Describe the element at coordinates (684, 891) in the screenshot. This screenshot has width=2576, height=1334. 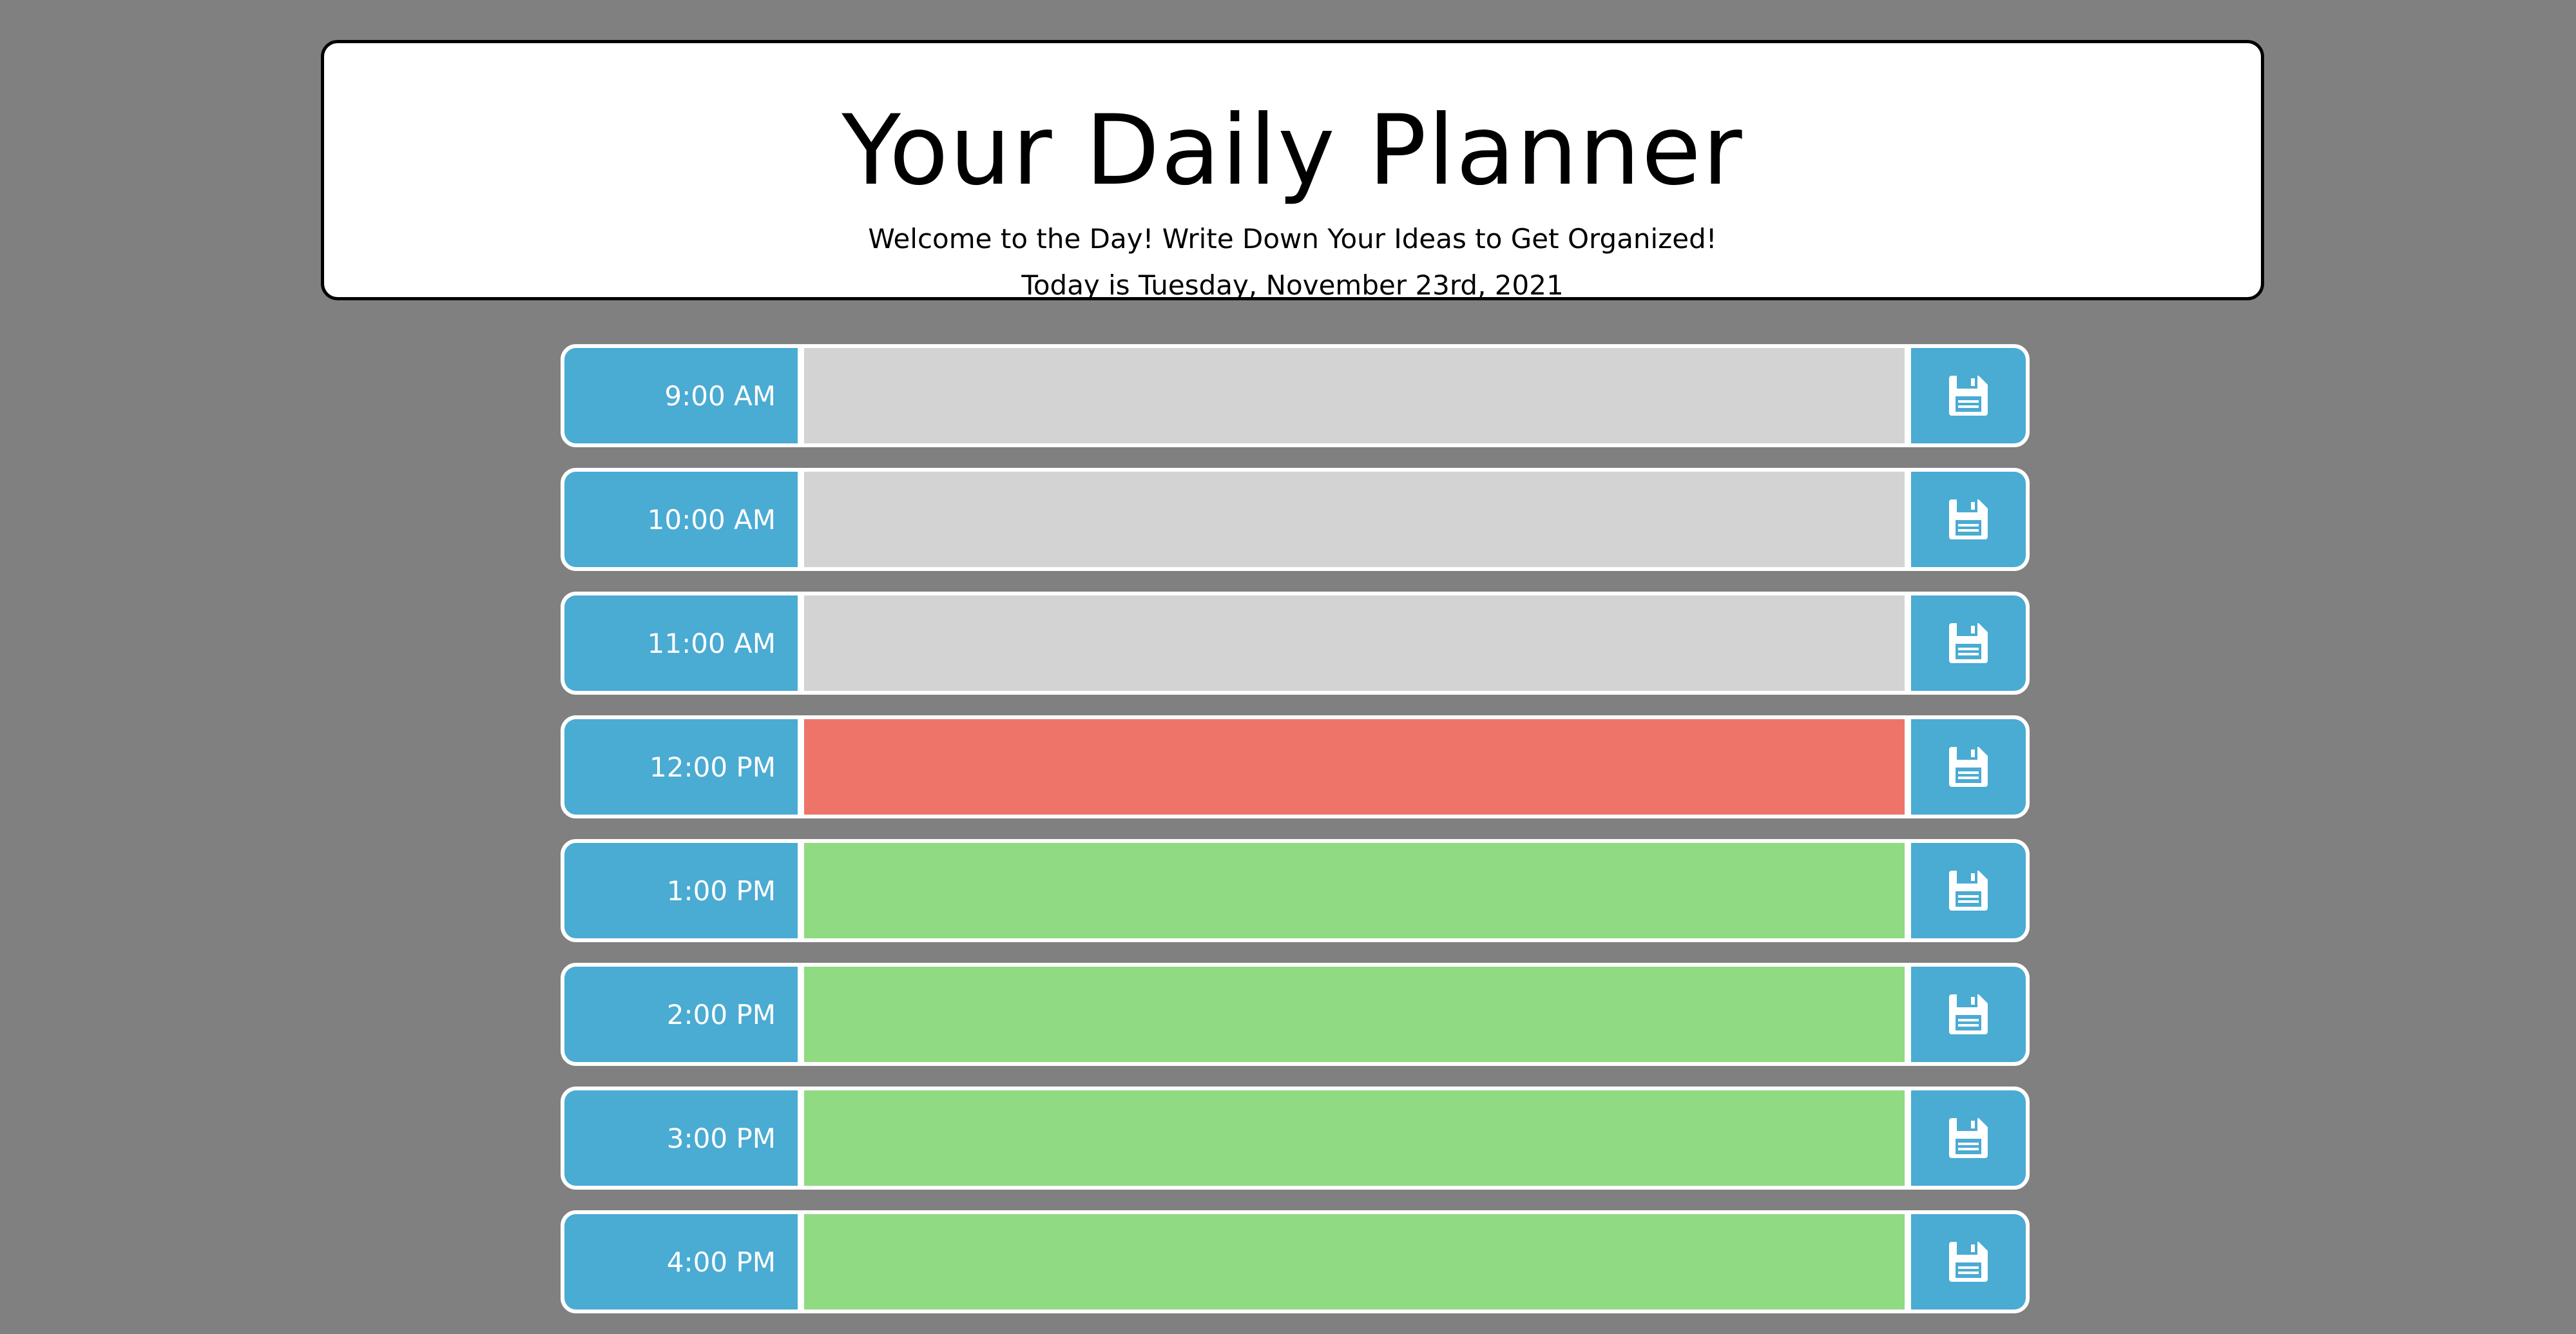
I see `hour-label: 1:00 PM` at that location.